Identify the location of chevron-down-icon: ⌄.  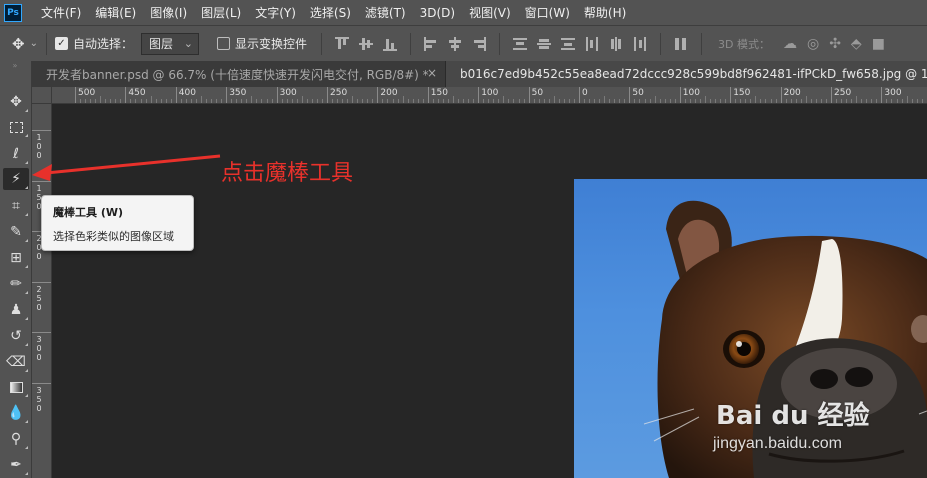
(34, 43).